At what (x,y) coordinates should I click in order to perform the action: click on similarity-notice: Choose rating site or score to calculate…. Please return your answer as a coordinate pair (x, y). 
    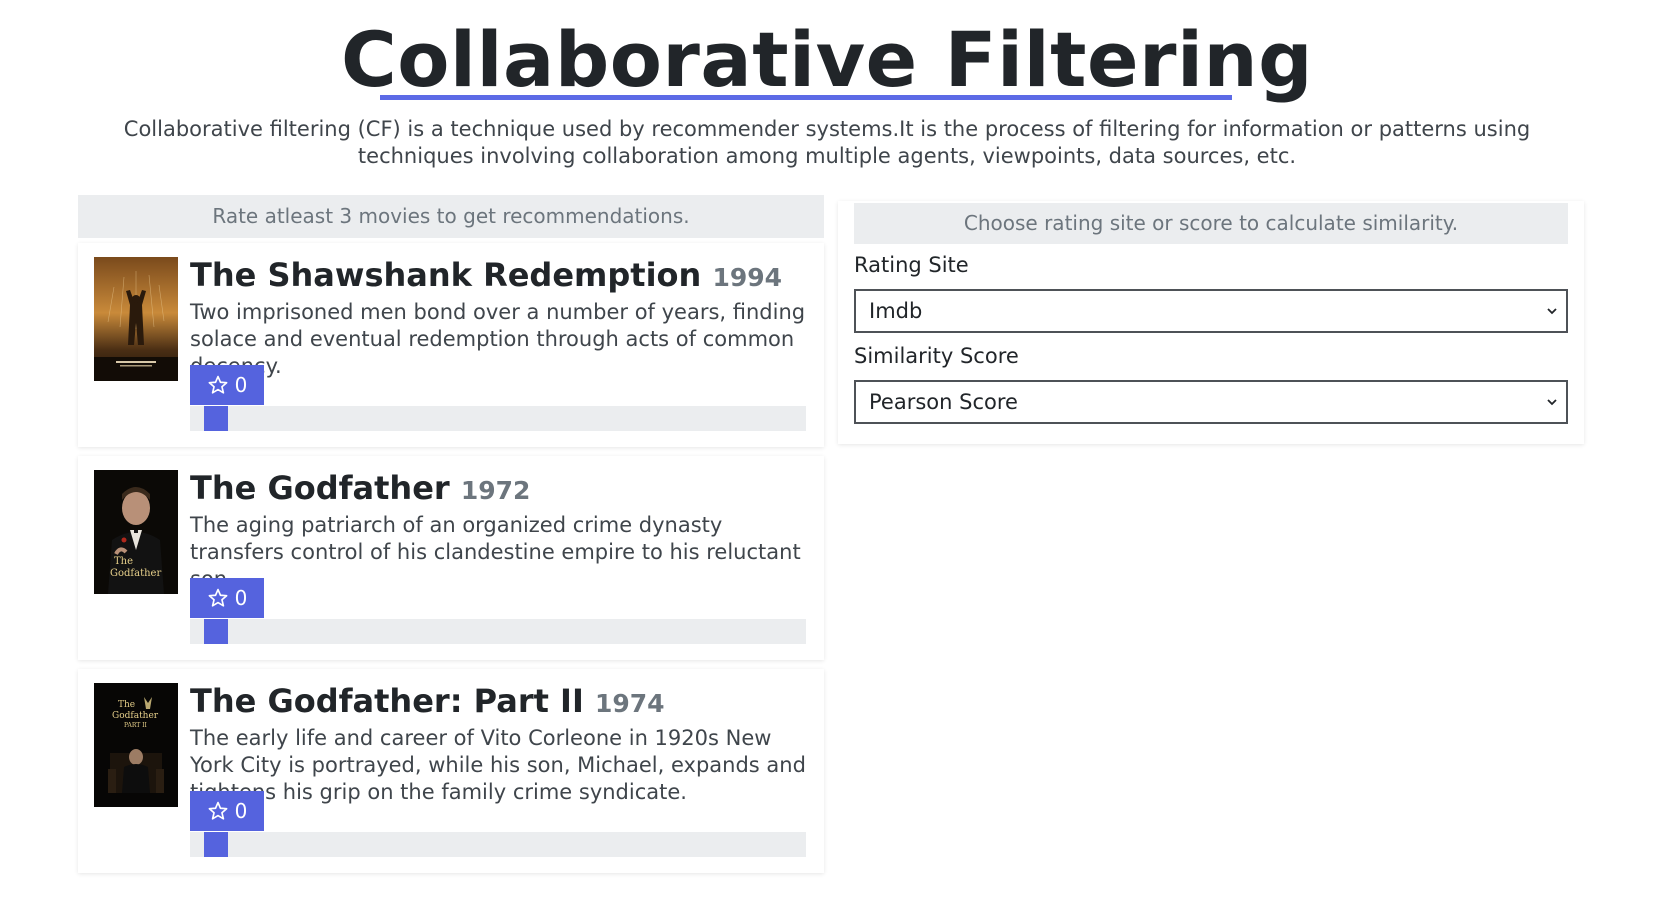
    Looking at the image, I should click on (1211, 223).